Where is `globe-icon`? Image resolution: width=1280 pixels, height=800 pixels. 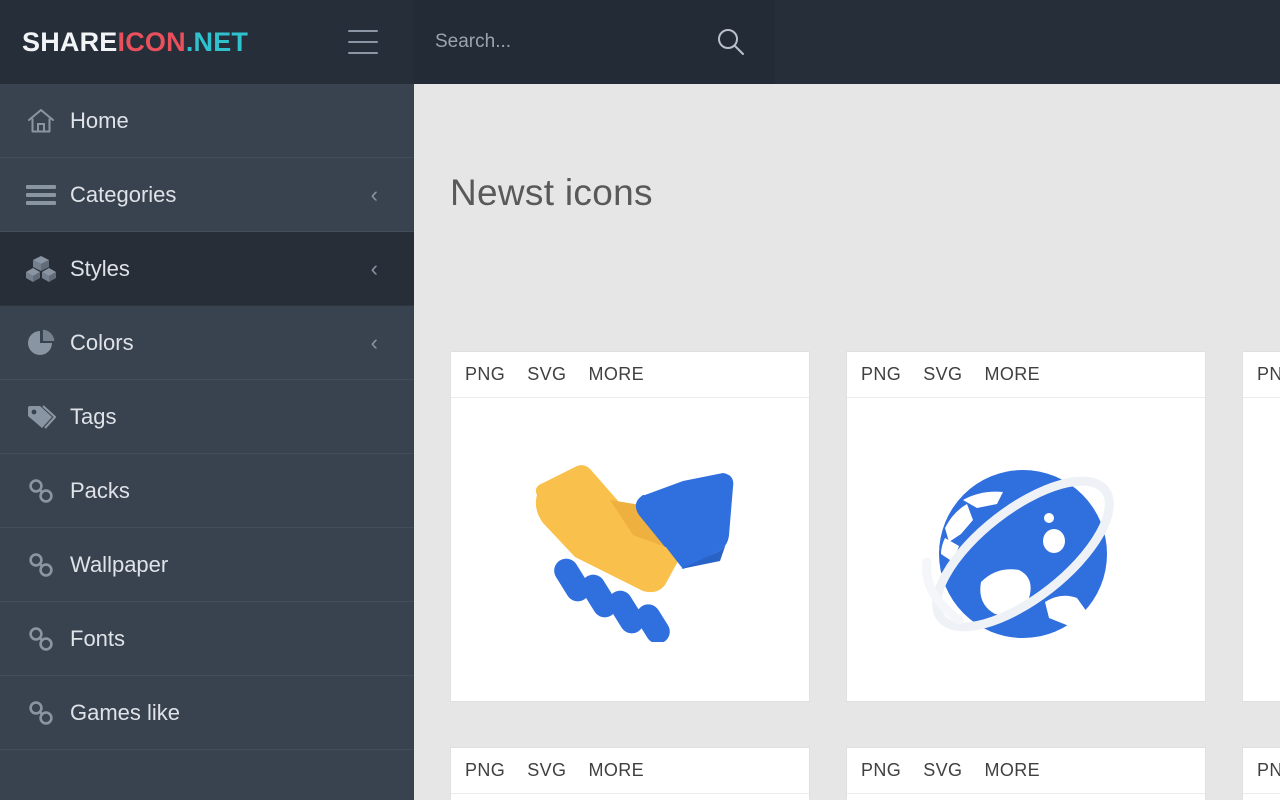
globe-icon is located at coordinates (1017, 554).